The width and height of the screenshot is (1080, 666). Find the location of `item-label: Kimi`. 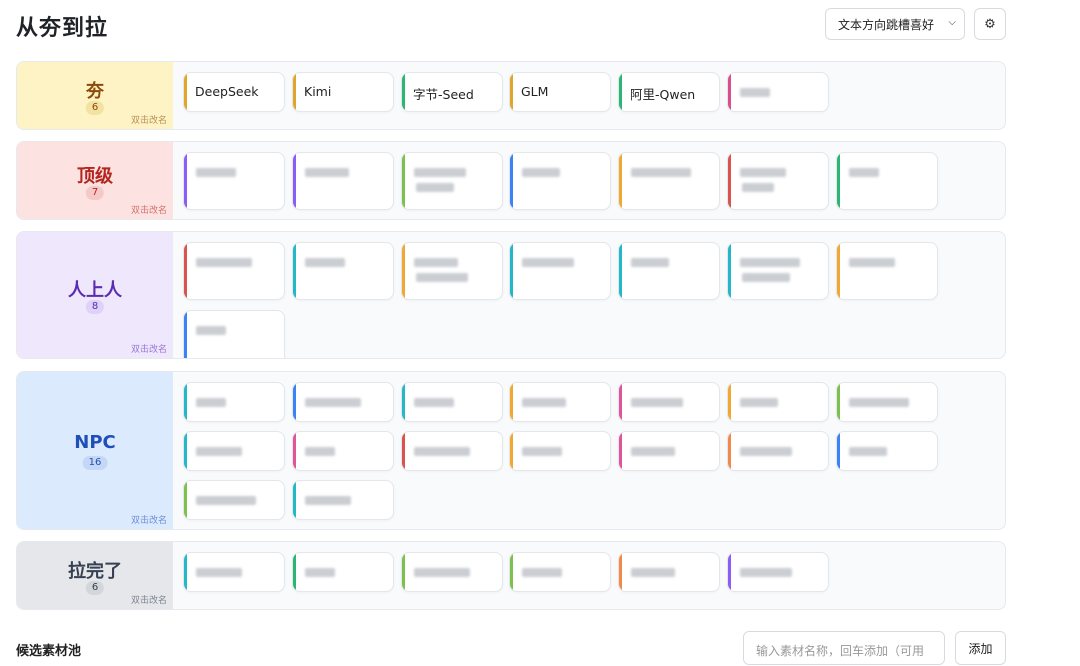

item-label: Kimi is located at coordinates (318, 91).